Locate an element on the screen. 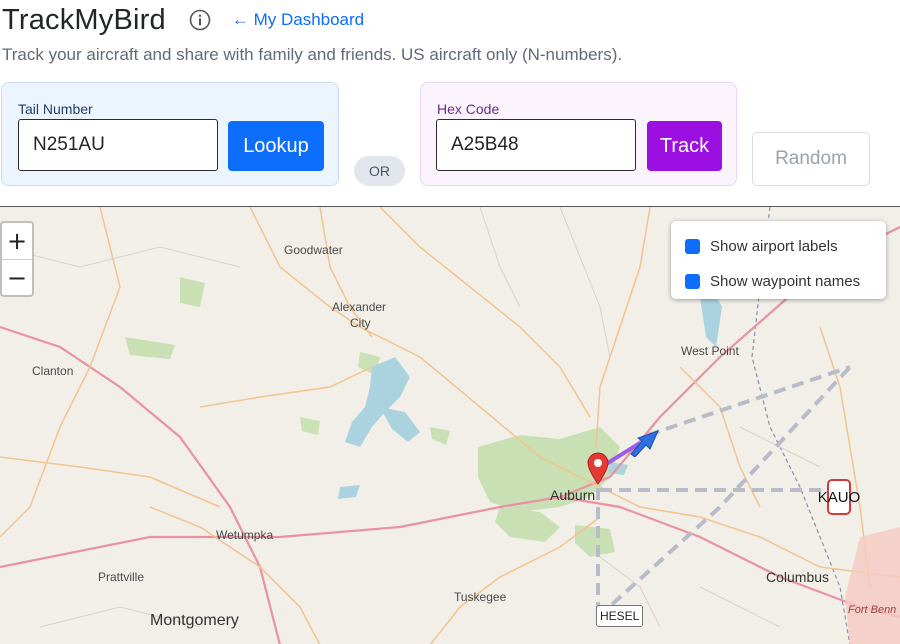 This screenshot has width=900, height=644. header: TrackMyBird ← My Dashboard is located at coordinates (183, 20).